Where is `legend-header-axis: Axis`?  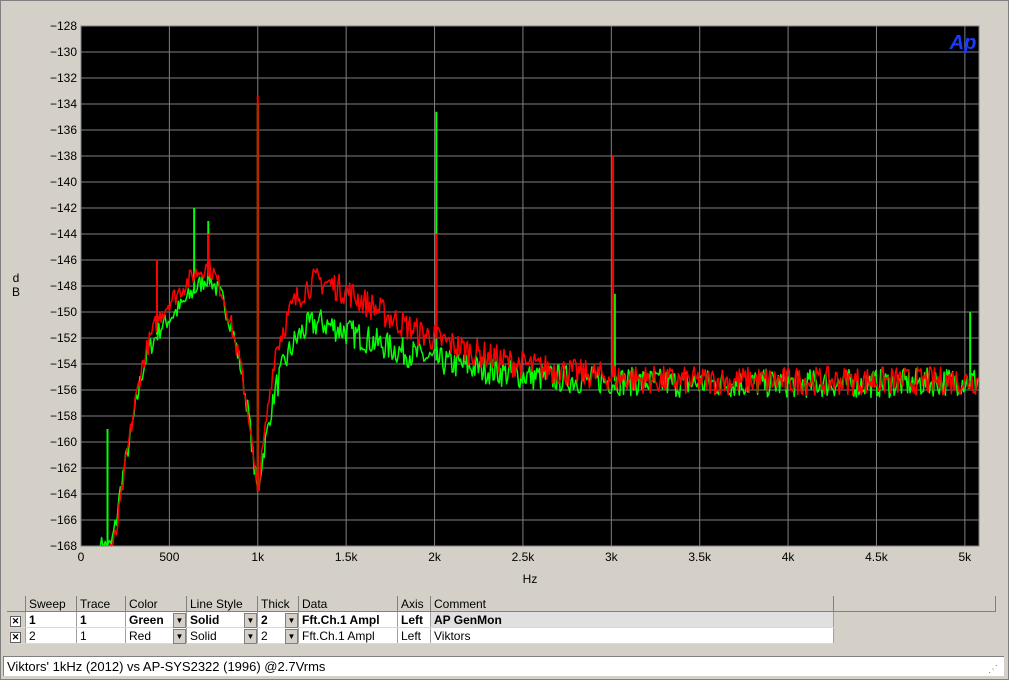
legend-header-axis: Axis is located at coordinates (414, 604).